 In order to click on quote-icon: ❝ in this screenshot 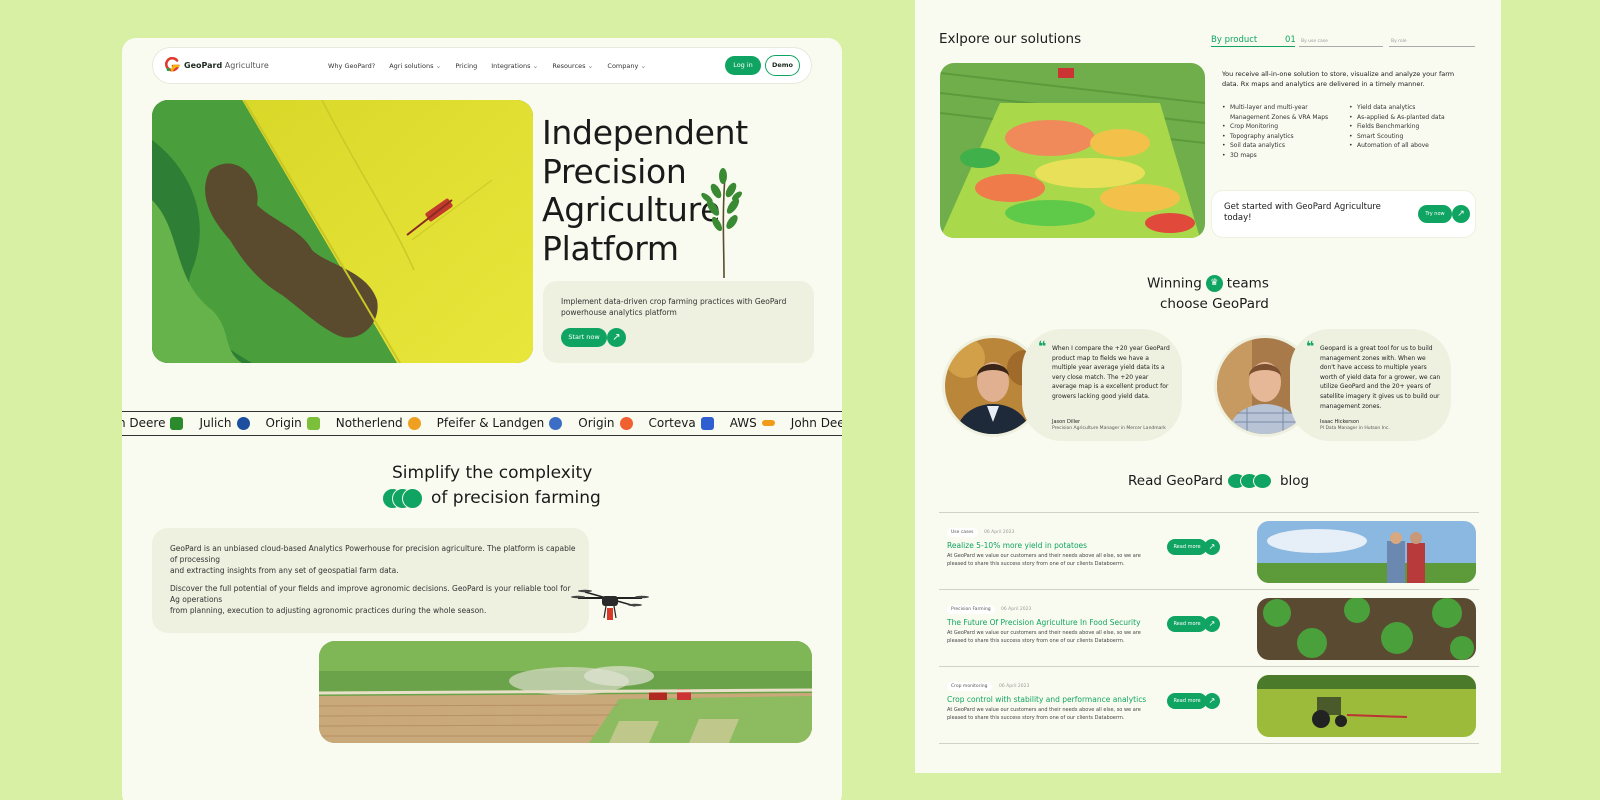, I will do `click(1310, 347)`.